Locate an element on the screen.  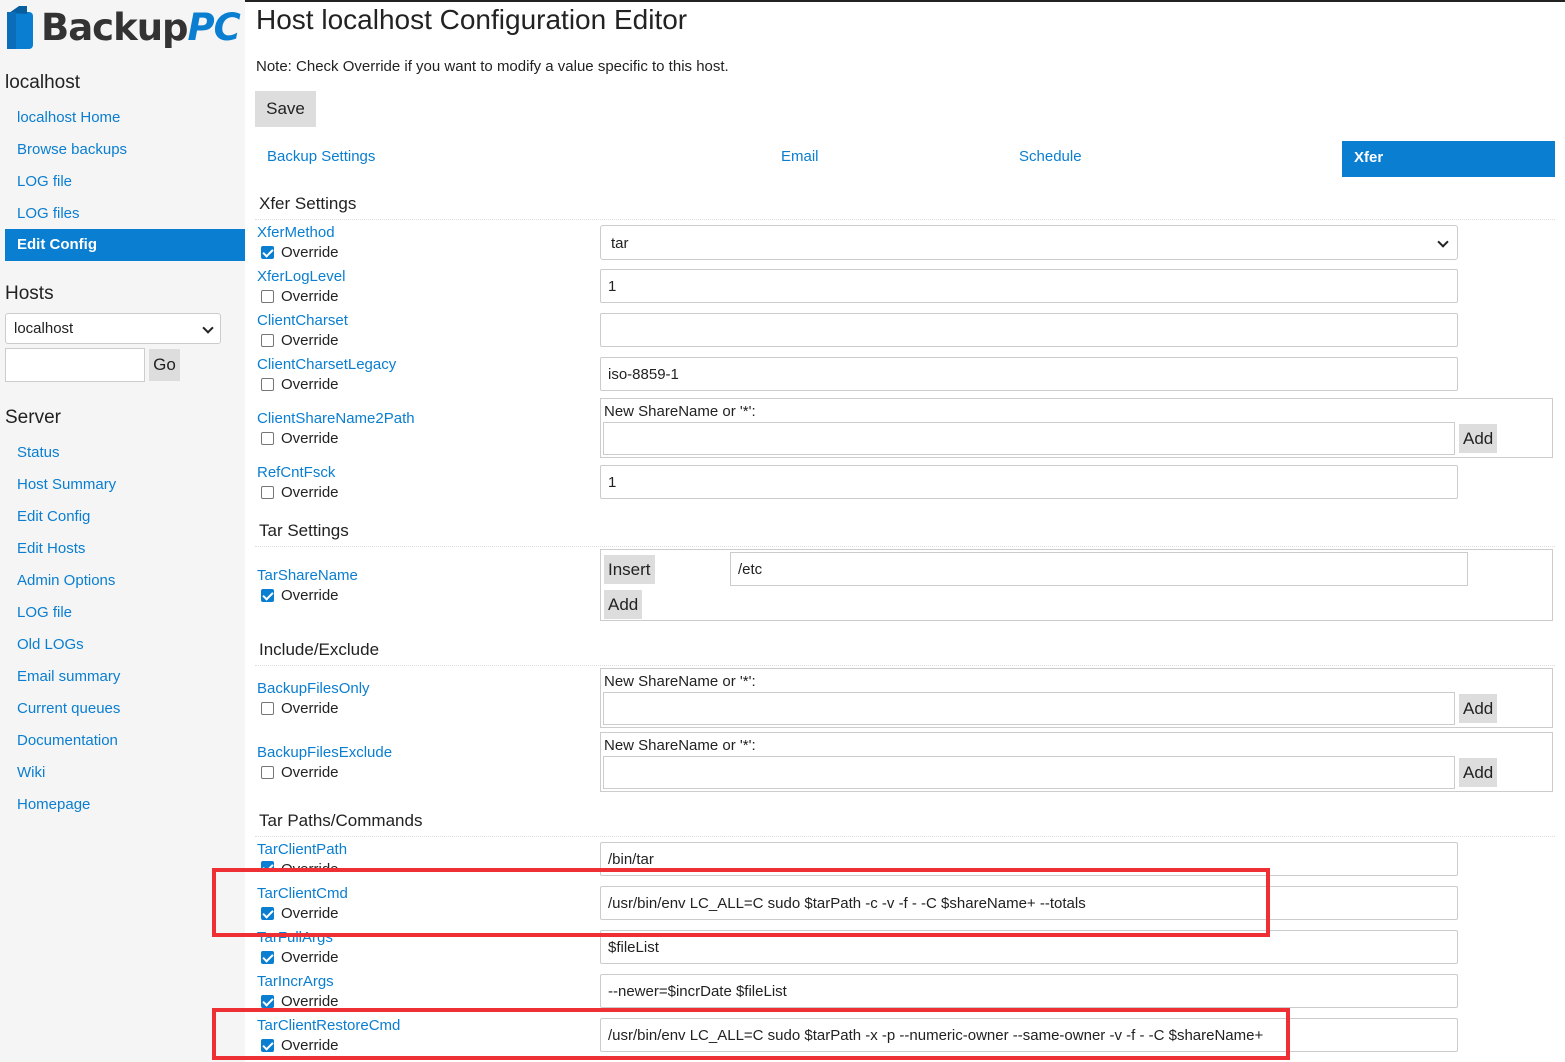
tarsharename-input: /etc is located at coordinates (1099, 569).